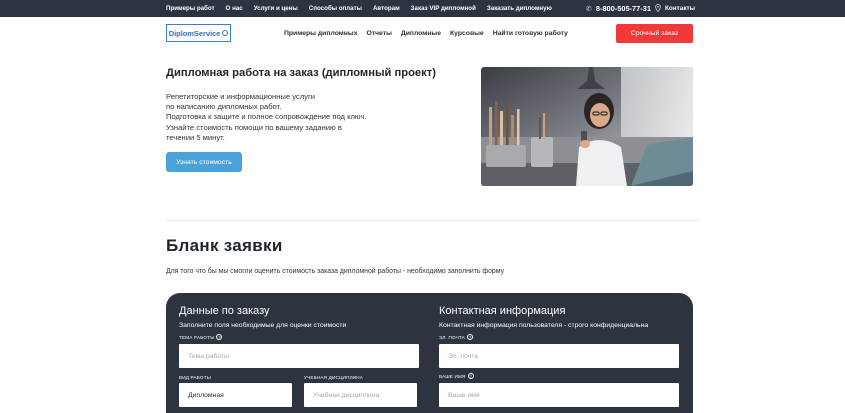  I want to click on site-logo: DiplomService, so click(198, 33).